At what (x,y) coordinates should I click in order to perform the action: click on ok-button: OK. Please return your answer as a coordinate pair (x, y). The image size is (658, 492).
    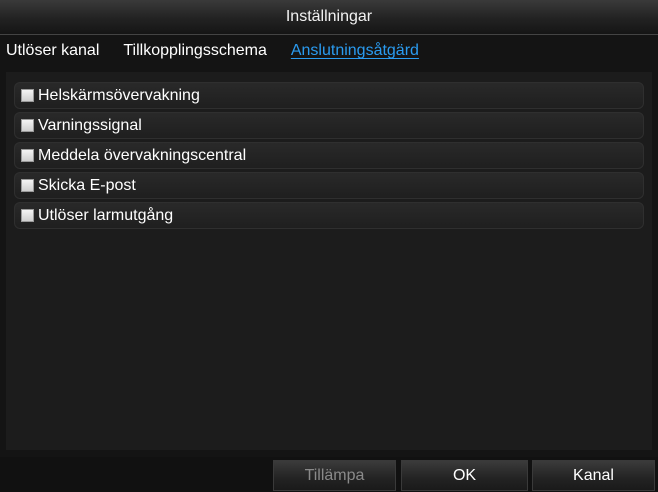
    Looking at the image, I should click on (464, 475).